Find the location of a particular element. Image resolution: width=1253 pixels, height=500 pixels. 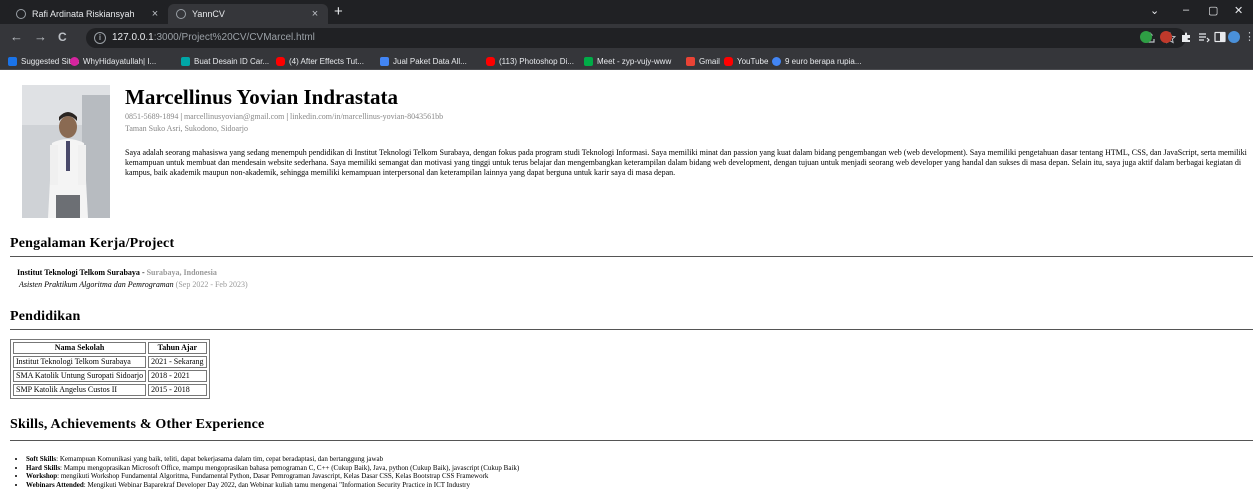

browser-tab-yanncv: YannCV × is located at coordinates (248, 14).